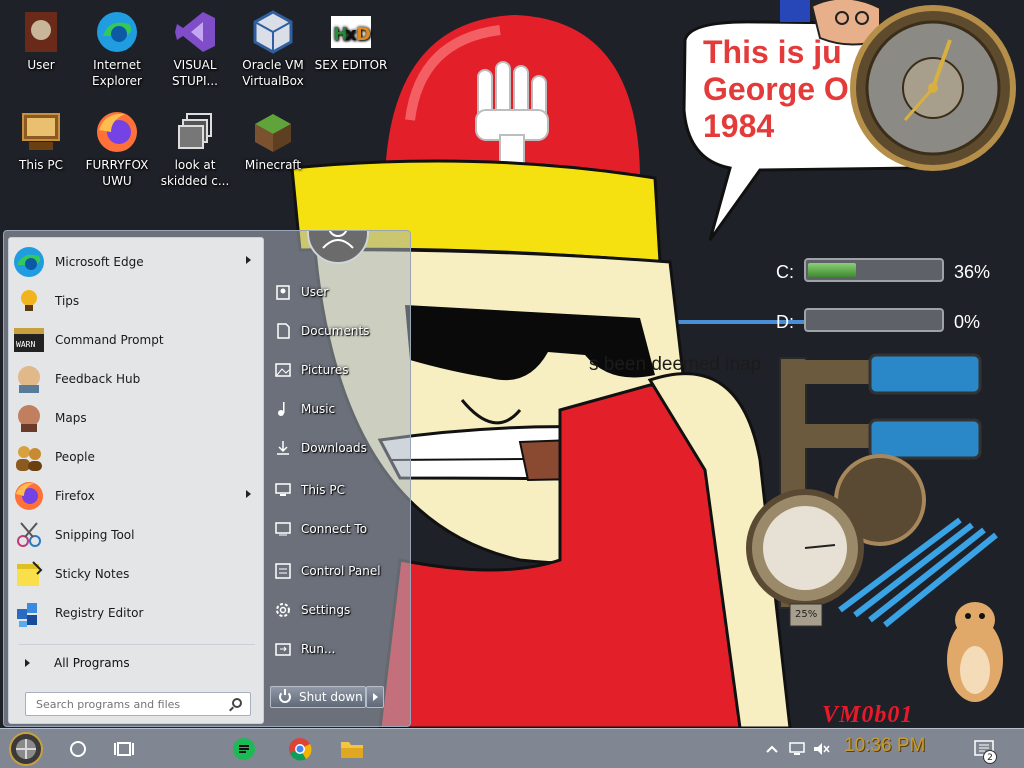 The width and height of the screenshot is (1024, 768). Describe the element at coordinates (195, 132) in the screenshot. I see `window-stack-icon` at that location.